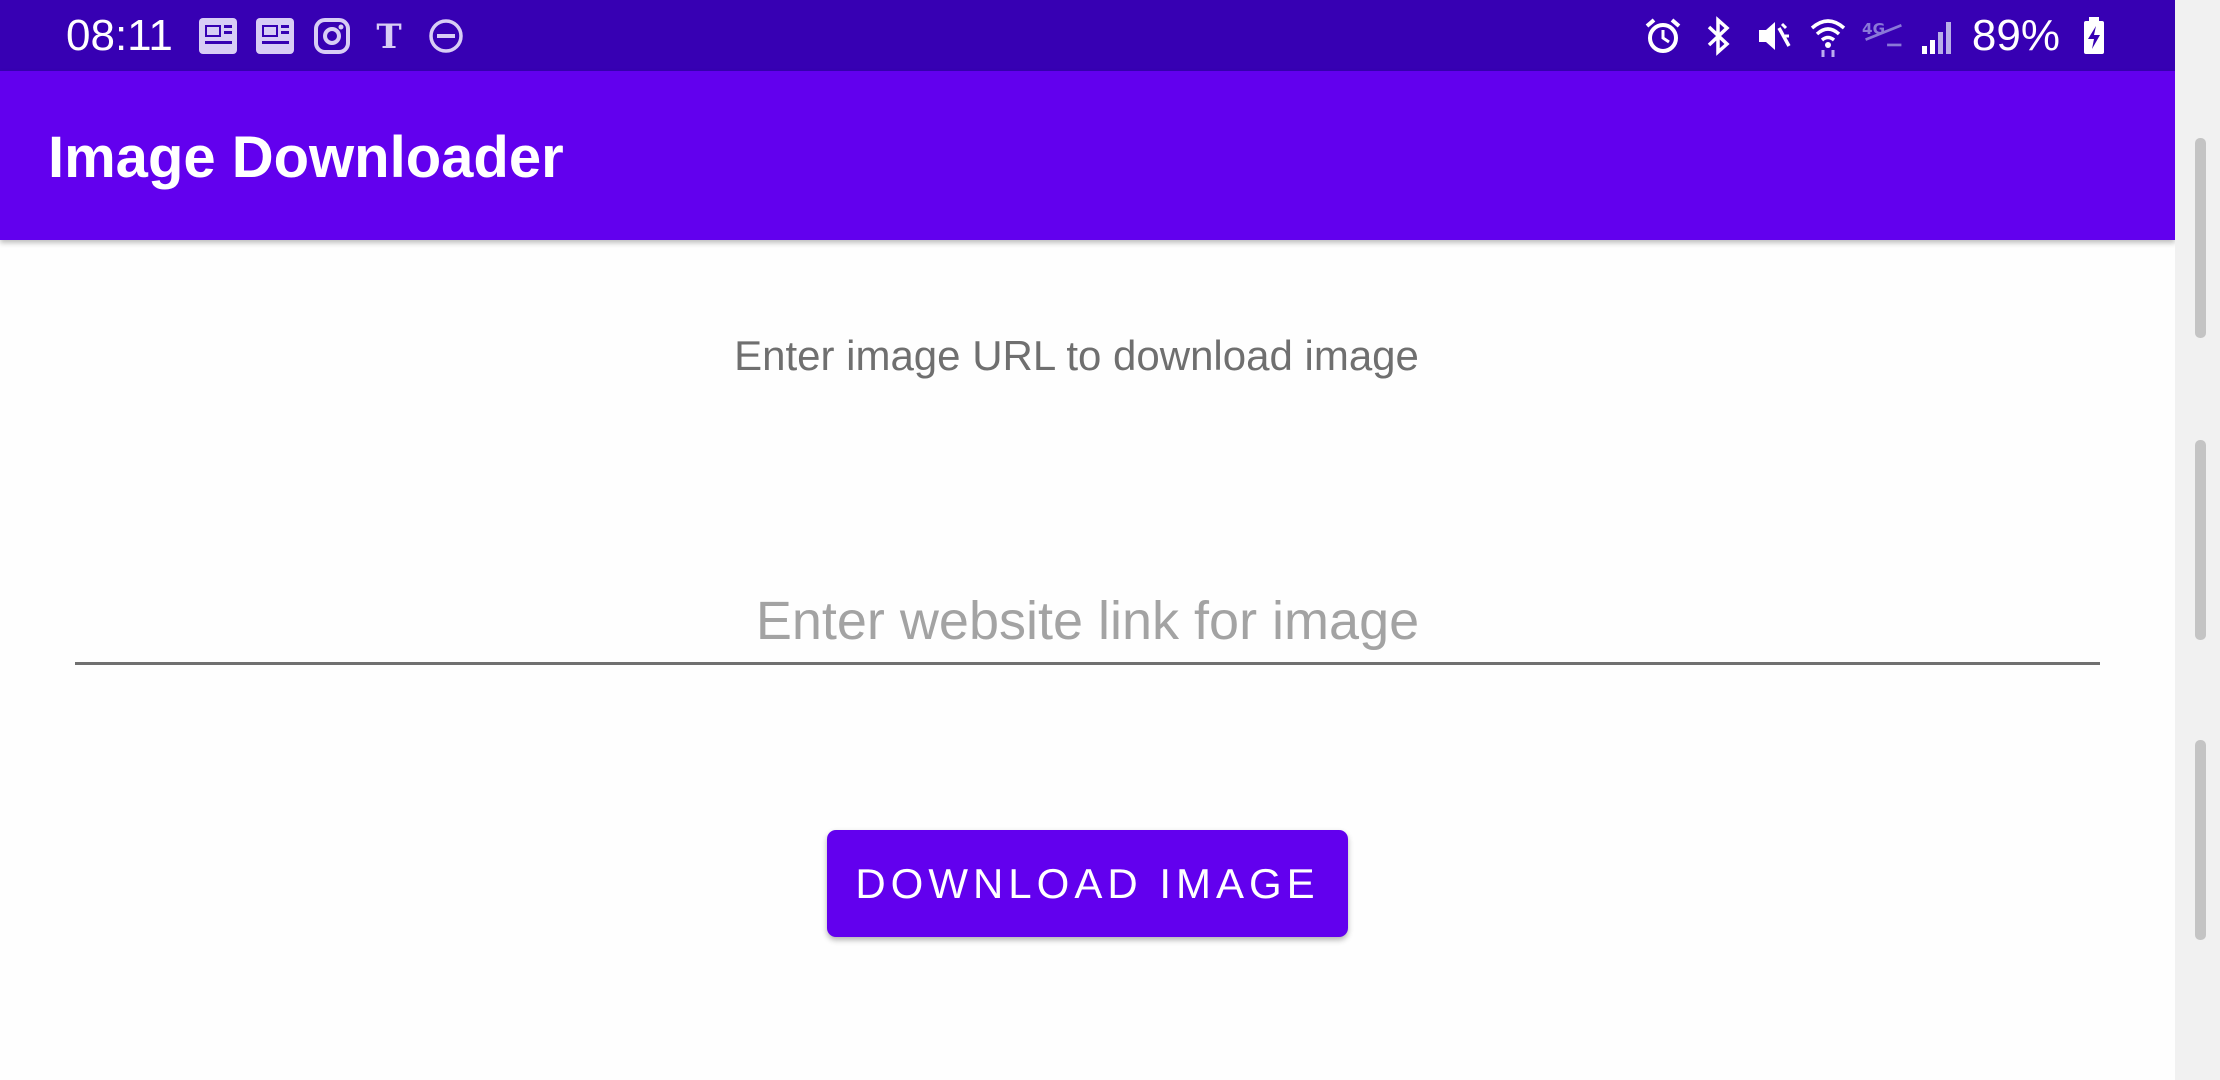  What do you see at coordinates (445, 35) in the screenshot?
I see `do-not-disturb-icon` at bounding box center [445, 35].